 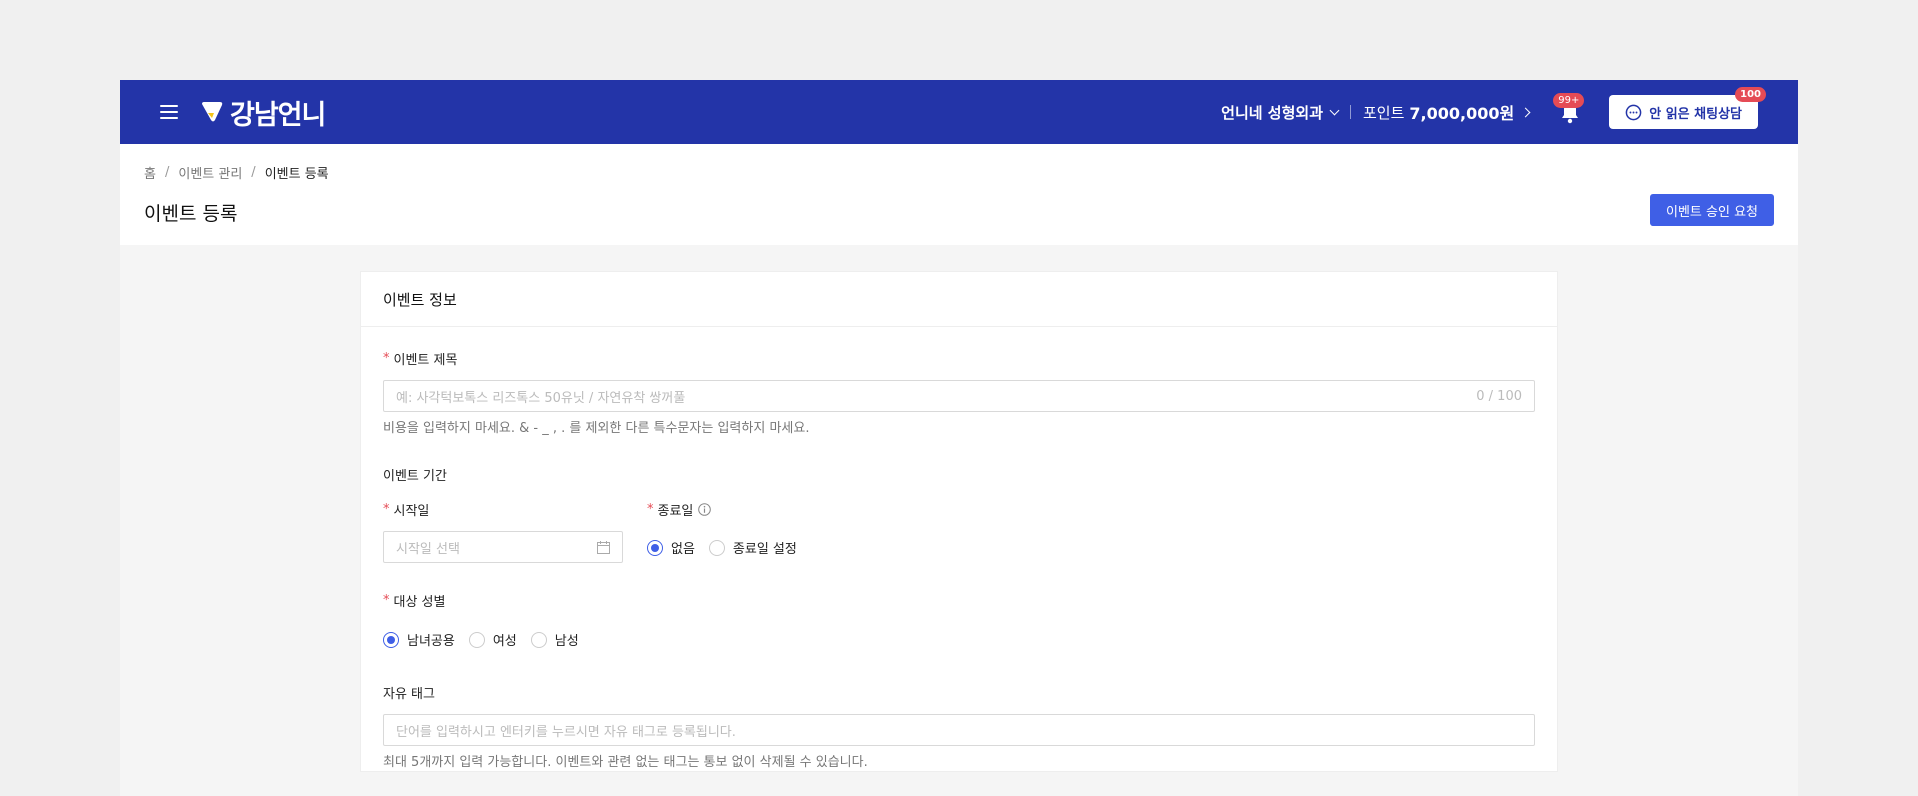 What do you see at coordinates (959, 163) in the screenshot?
I see `breadcrumb: 홈 / 이벤트 관리 / 이벤트 등록` at bounding box center [959, 163].